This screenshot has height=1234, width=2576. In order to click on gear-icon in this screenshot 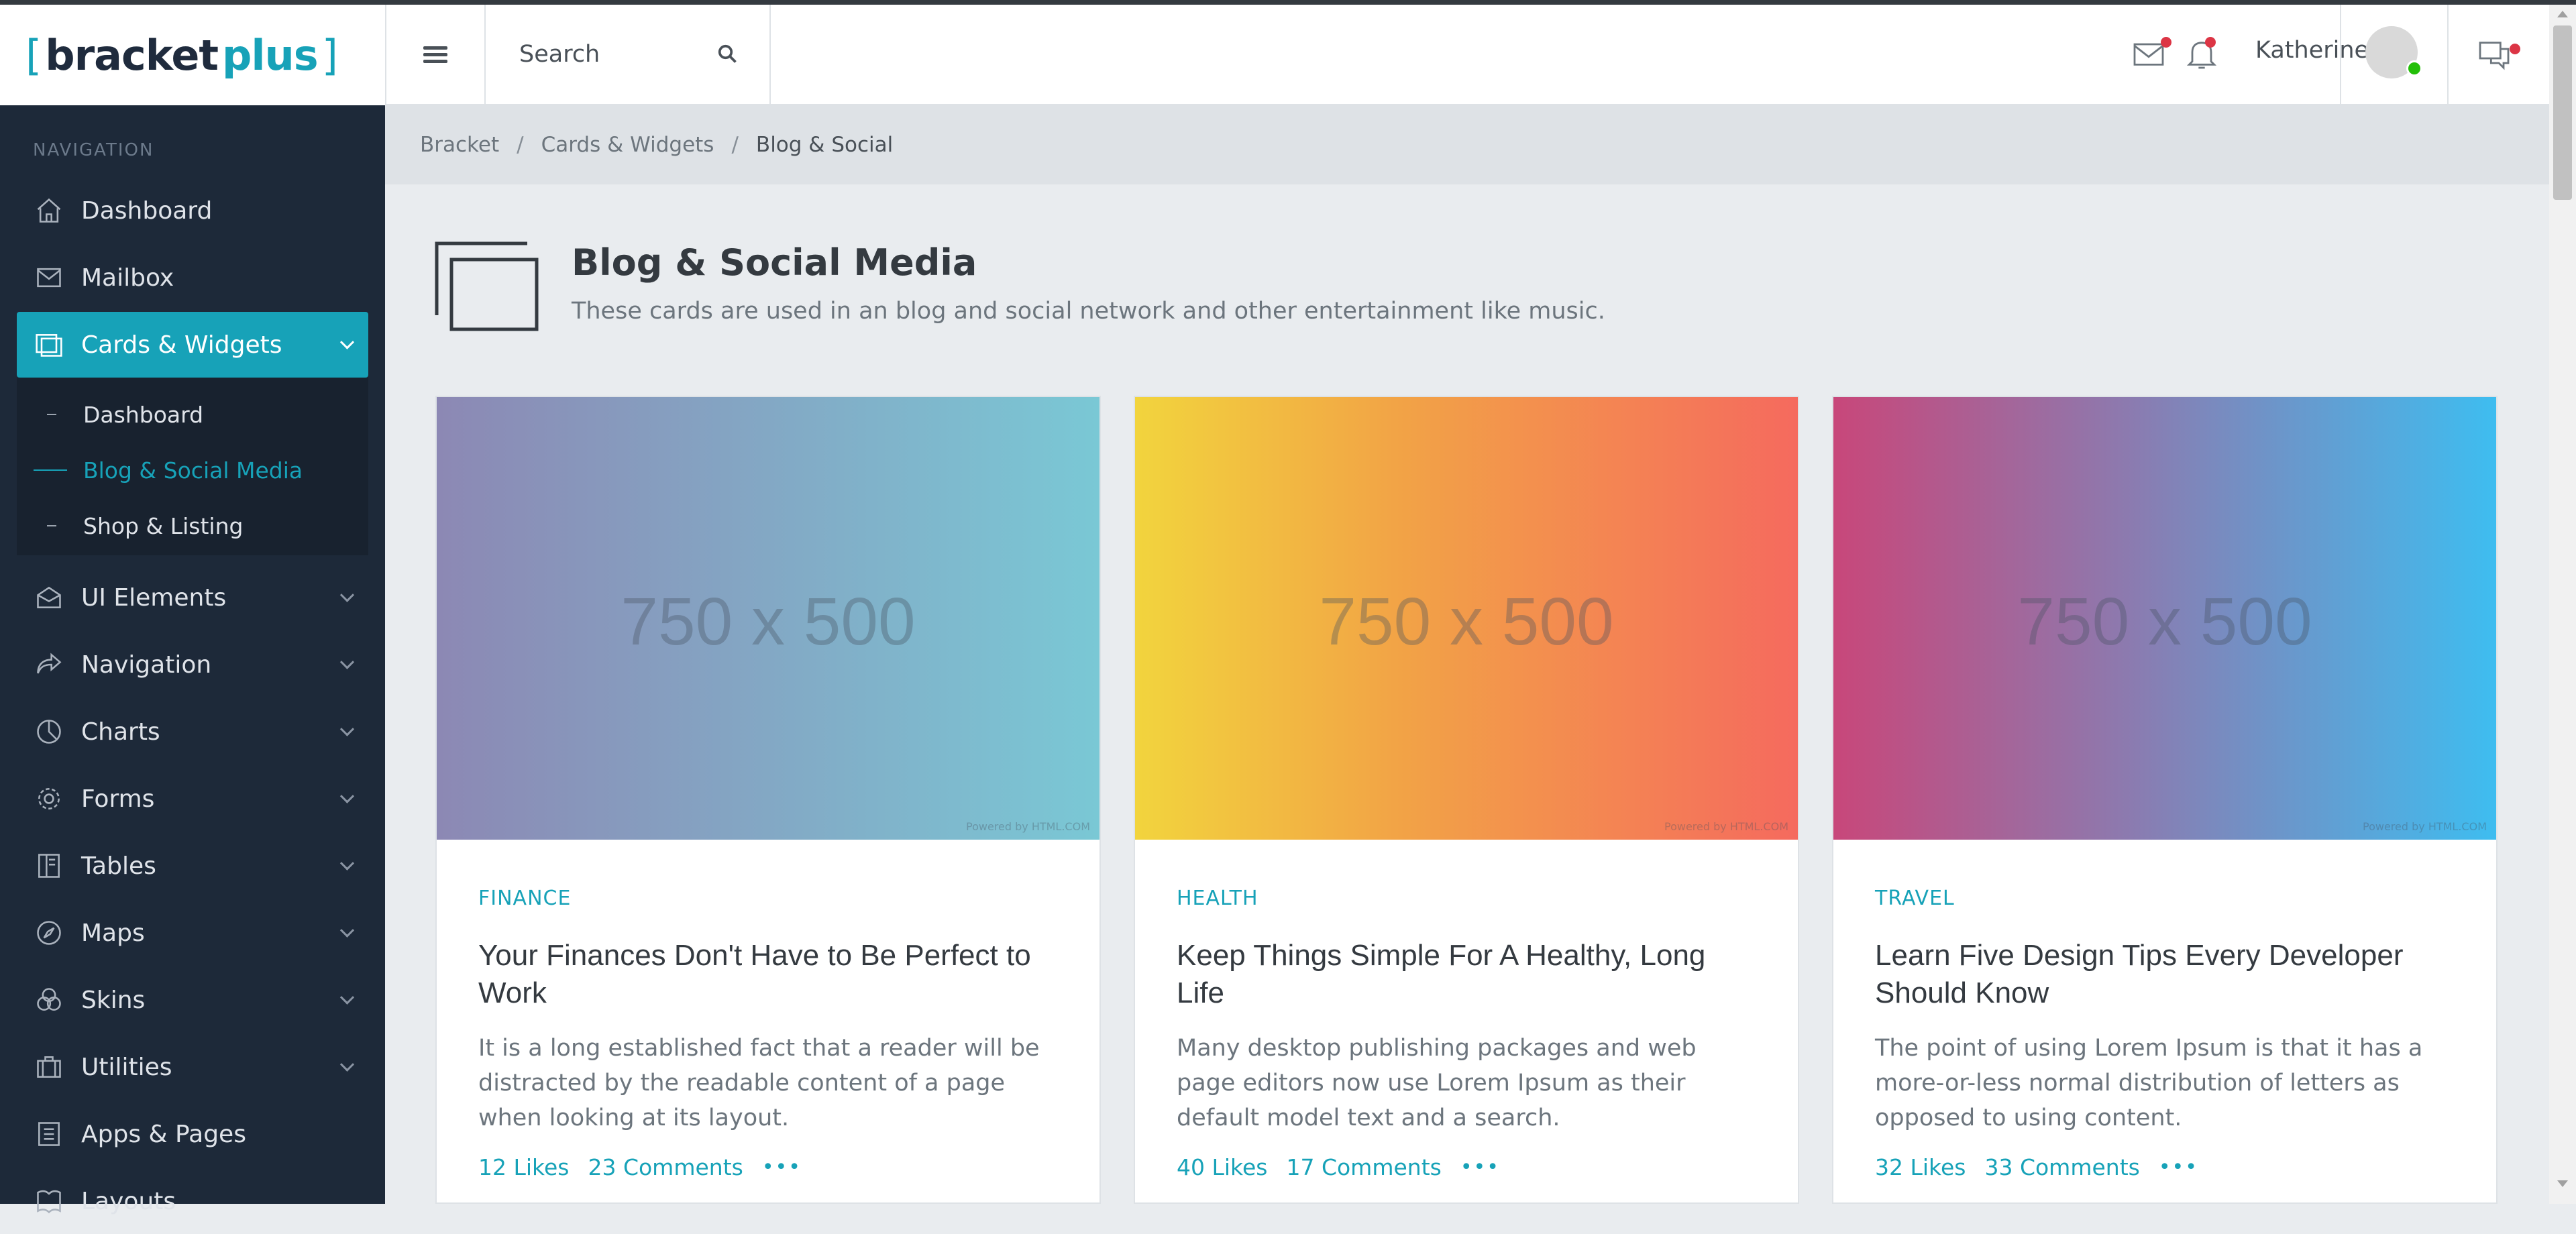, I will do `click(49, 799)`.